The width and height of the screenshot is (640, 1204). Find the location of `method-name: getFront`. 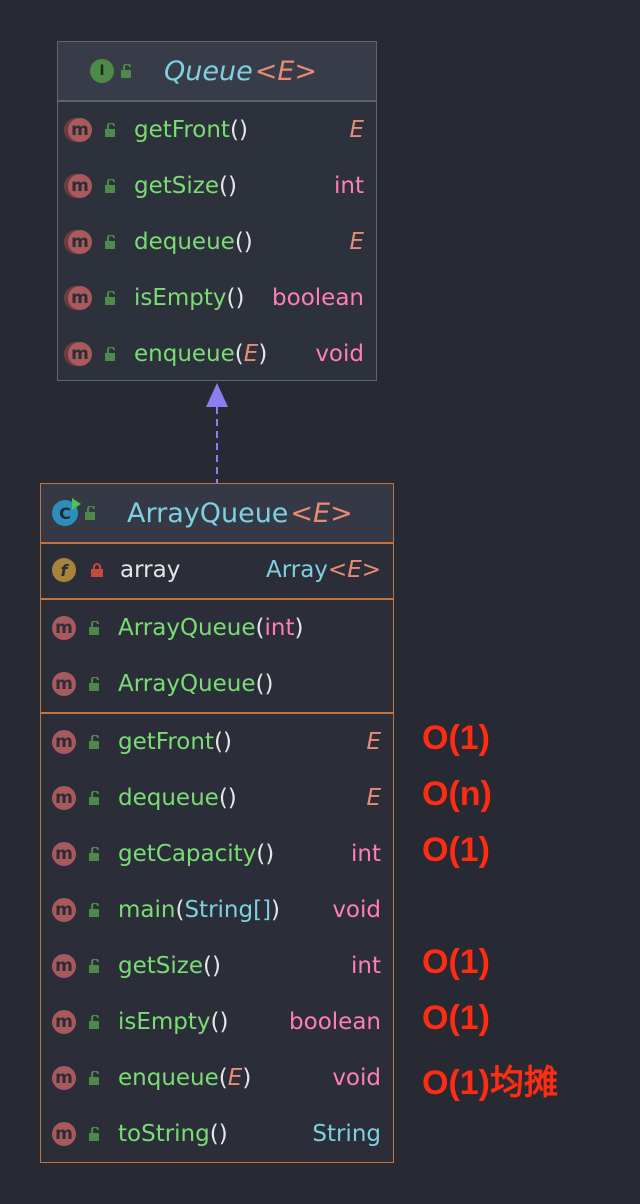

method-name: getFront is located at coordinates (166, 742).